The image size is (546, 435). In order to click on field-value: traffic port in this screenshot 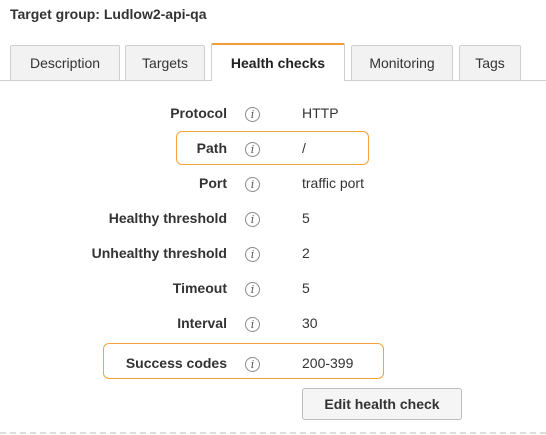, I will do `click(333, 183)`.